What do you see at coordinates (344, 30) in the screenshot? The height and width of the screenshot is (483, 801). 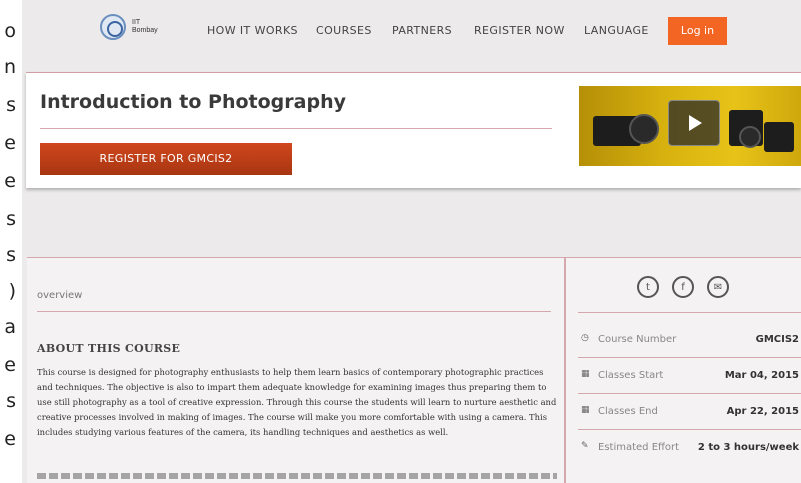 I see `nav-courses: COURSES` at bounding box center [344, 30].